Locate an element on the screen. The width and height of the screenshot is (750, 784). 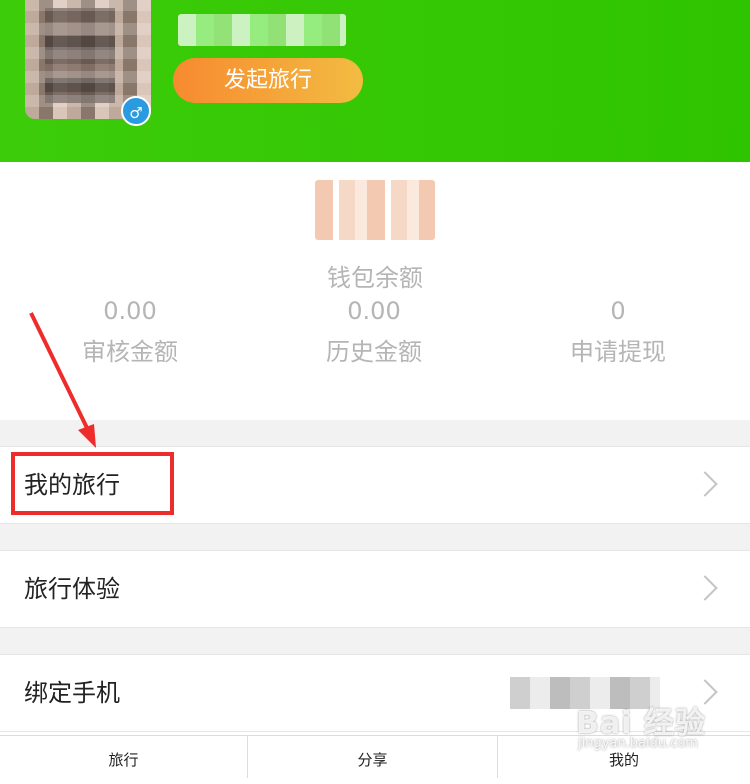
menu-item-my-trips: 我的旅行 is located at coordinates (375, 485).